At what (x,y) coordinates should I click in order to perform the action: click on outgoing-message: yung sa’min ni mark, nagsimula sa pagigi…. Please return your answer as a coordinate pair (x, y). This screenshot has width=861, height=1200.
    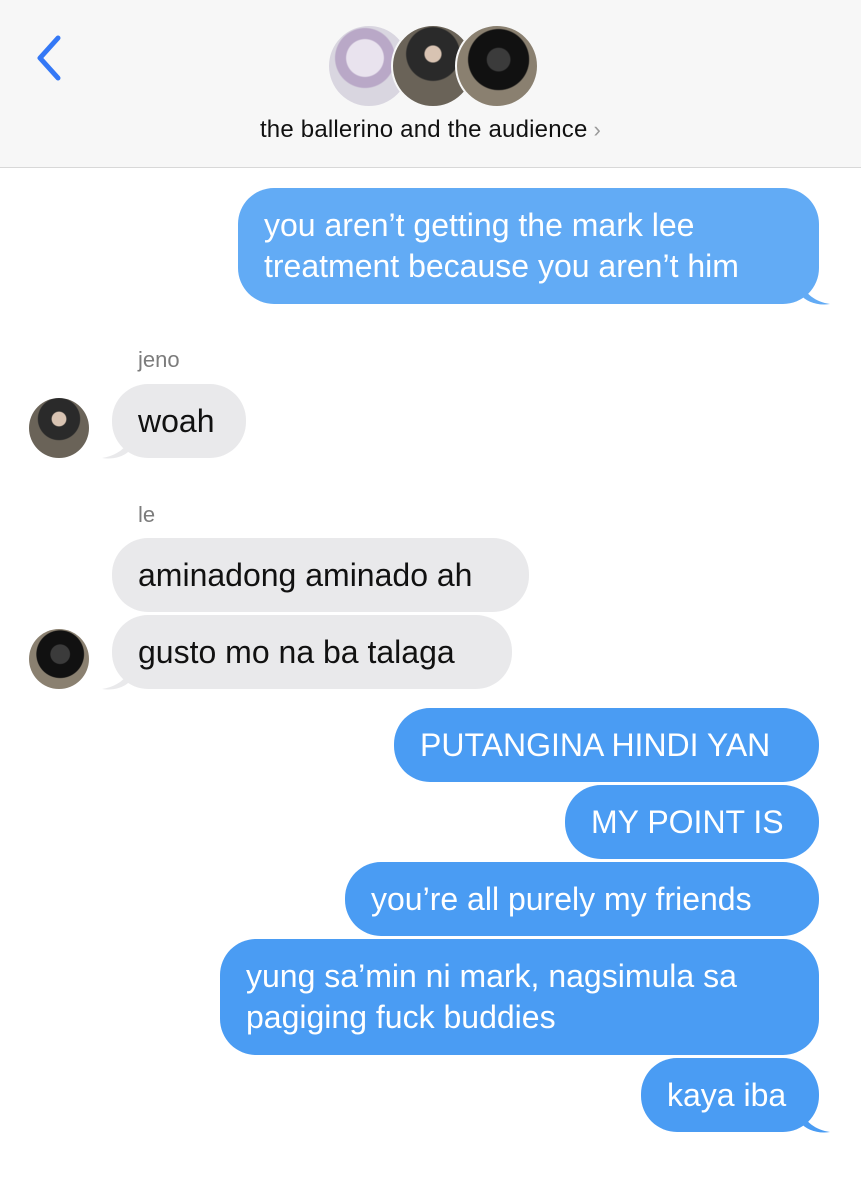
    Looking at the image, I should click on (519, 997).